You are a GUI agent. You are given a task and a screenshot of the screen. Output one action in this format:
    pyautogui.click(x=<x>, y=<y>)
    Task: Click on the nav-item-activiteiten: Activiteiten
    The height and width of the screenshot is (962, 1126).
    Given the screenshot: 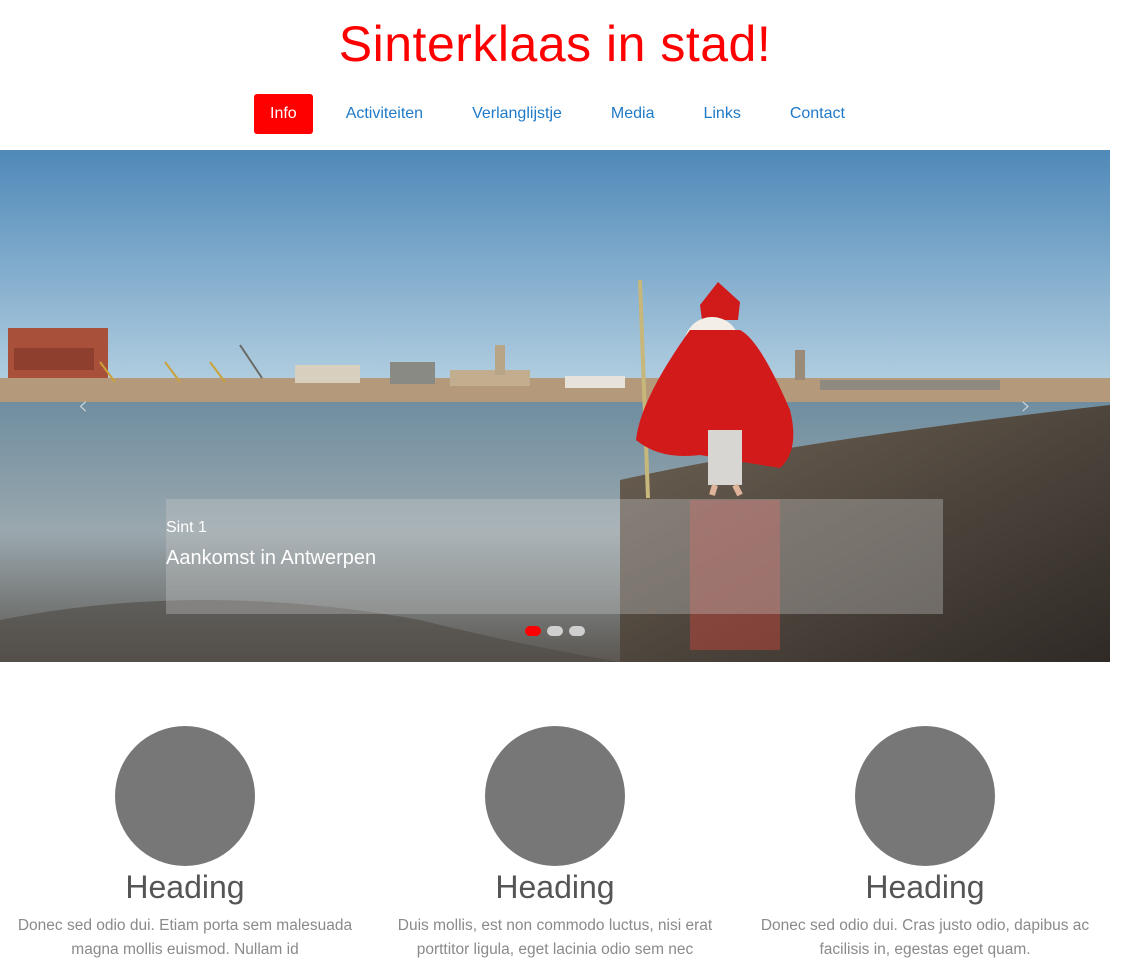 What is the action you would take?
    pyautogui.click(x=384, y=114)
    